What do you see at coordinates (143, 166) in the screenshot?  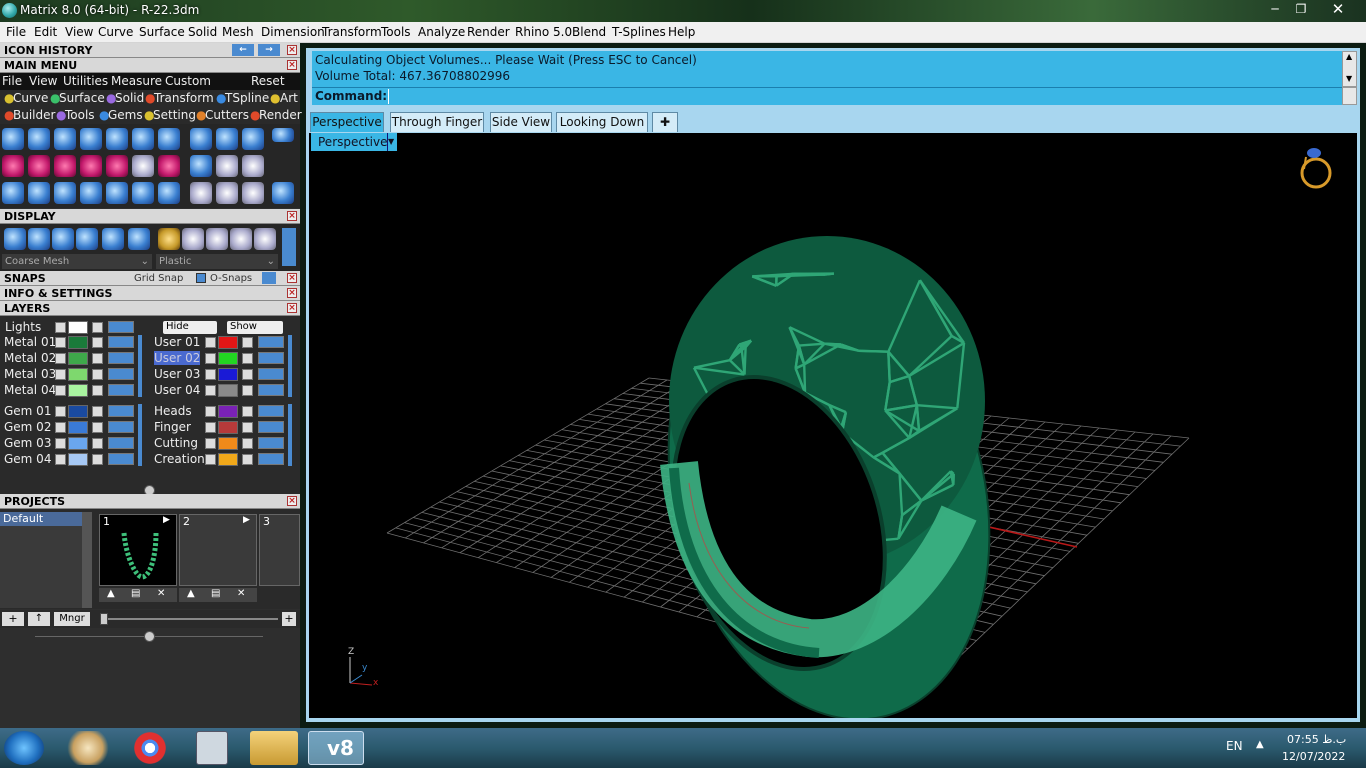 I see `link-tool-icon` at bounding box center [143, 166].